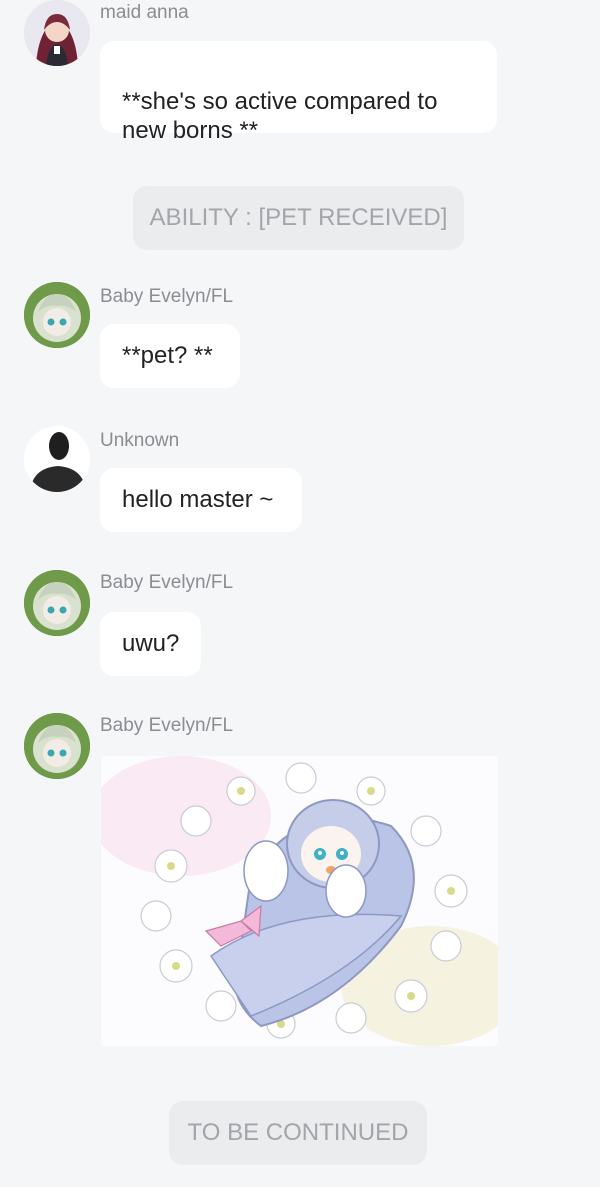  I want to click on message-text: **pet? **, so click(167, 355).